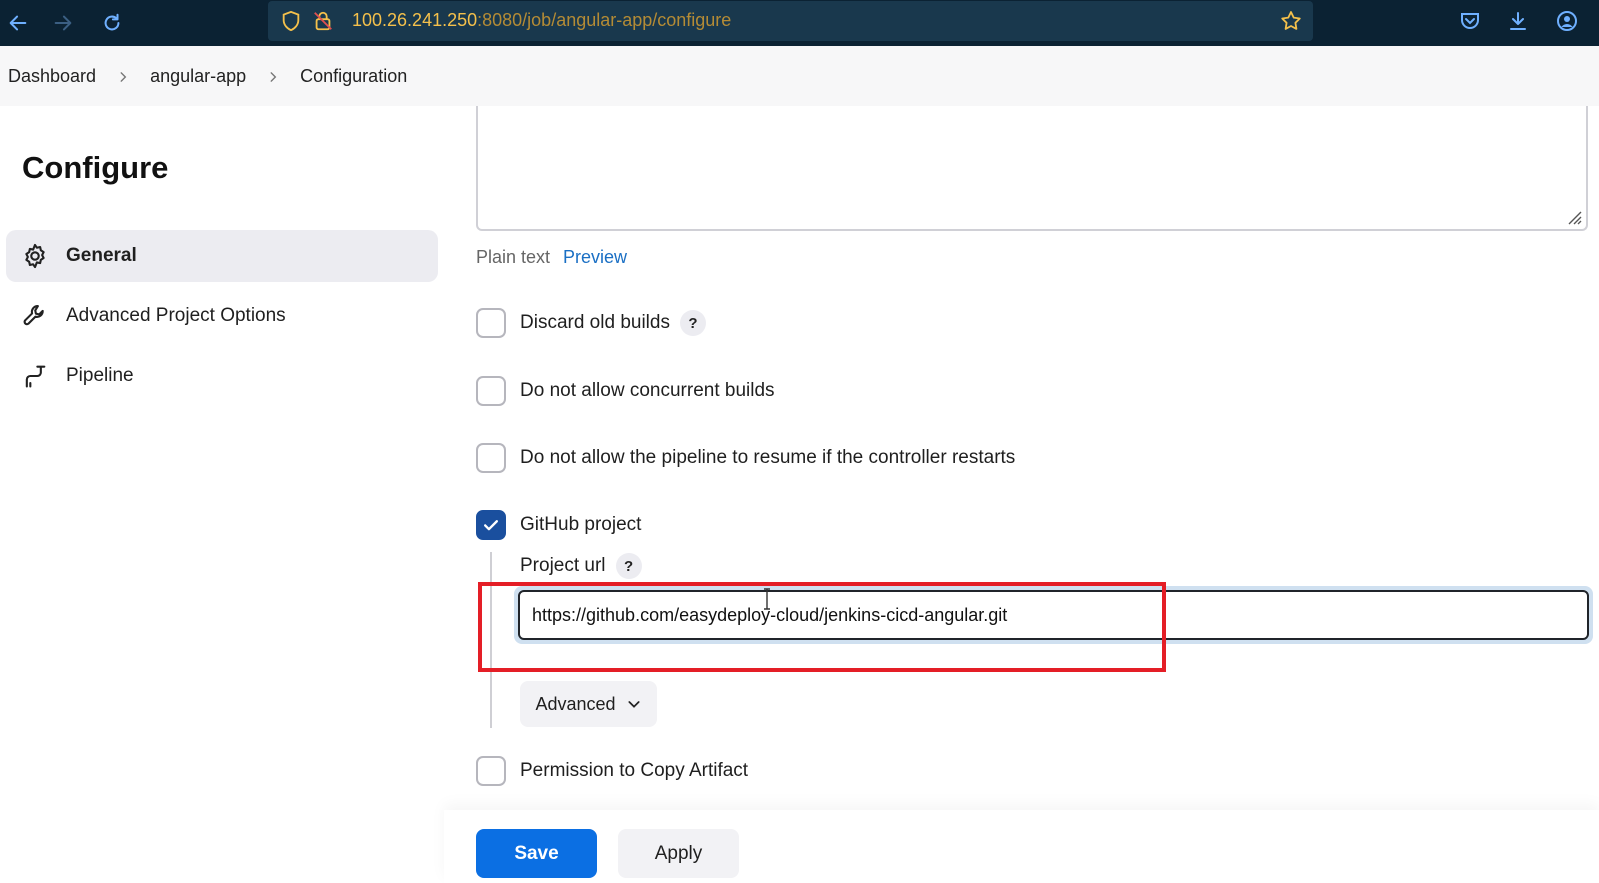 The image size is (1599, 883). What do you see at coordinates (222, 256) in the screenshot?
I see `sidebar-item-general: General` at bounding box center [222, 256].